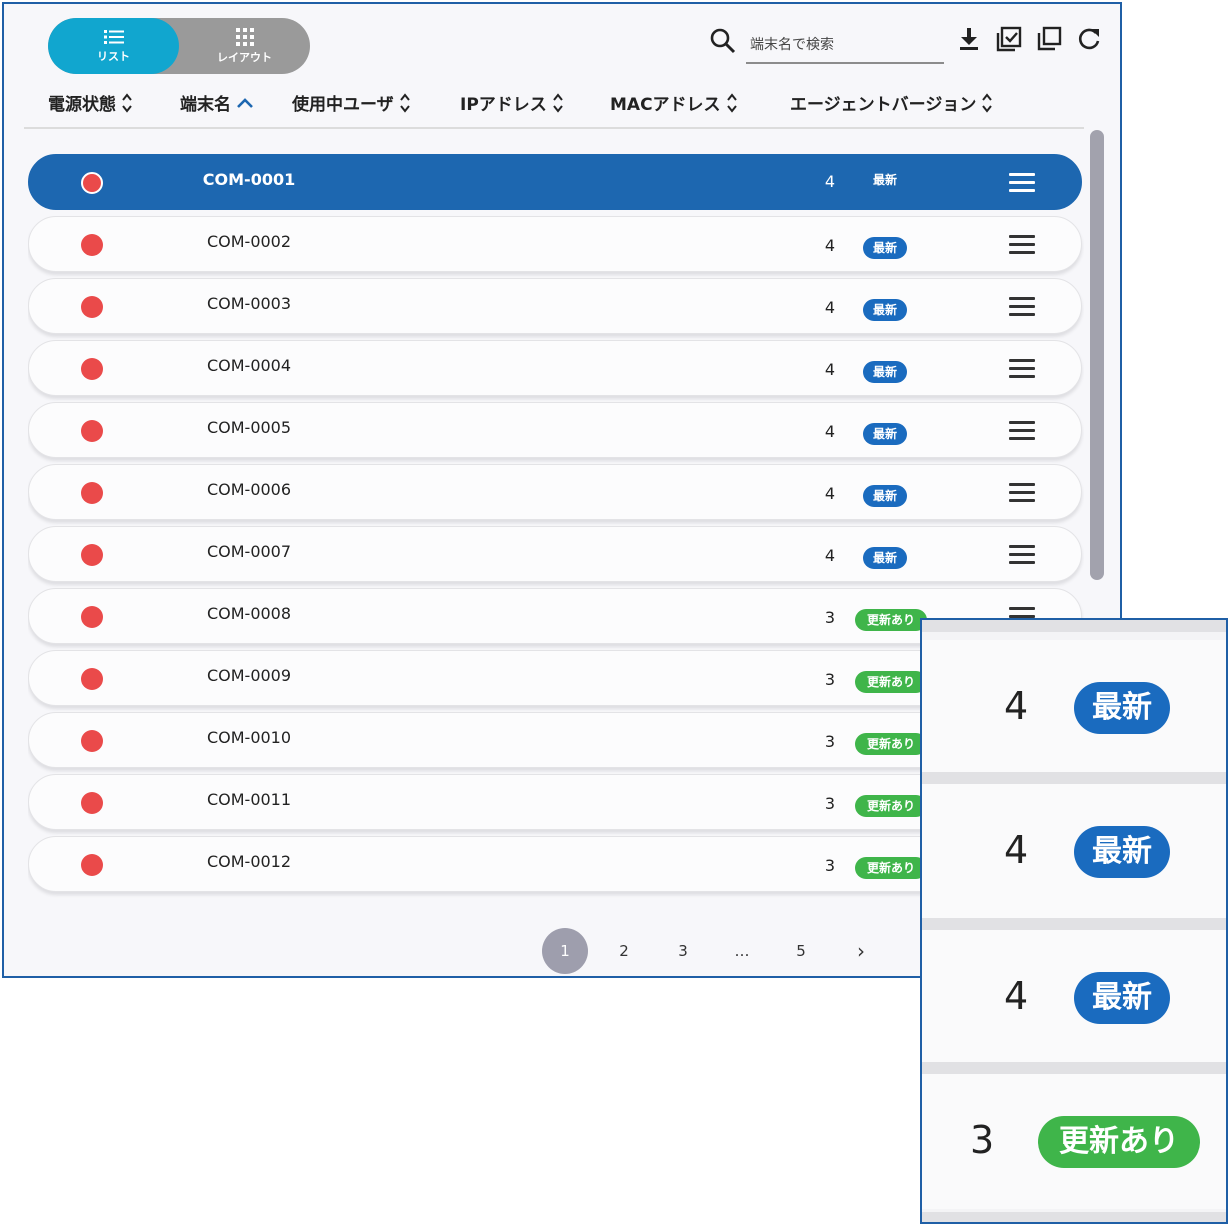 This screenshot has width=1230, height=1228. I want to click on device-name: COM-0003, so click(249, 303).